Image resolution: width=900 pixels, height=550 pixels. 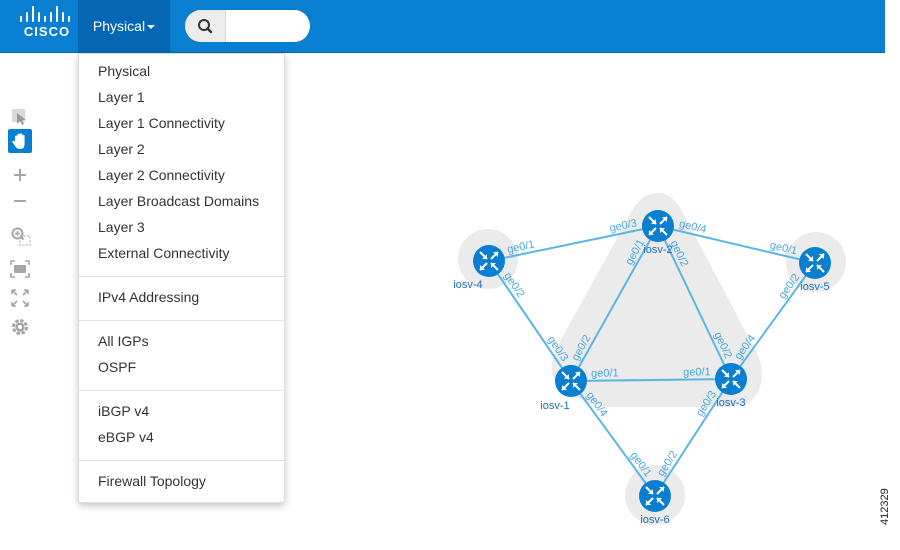 I want to click on router-node-iosv-1: iosv-1, so click(x=563, y=388).